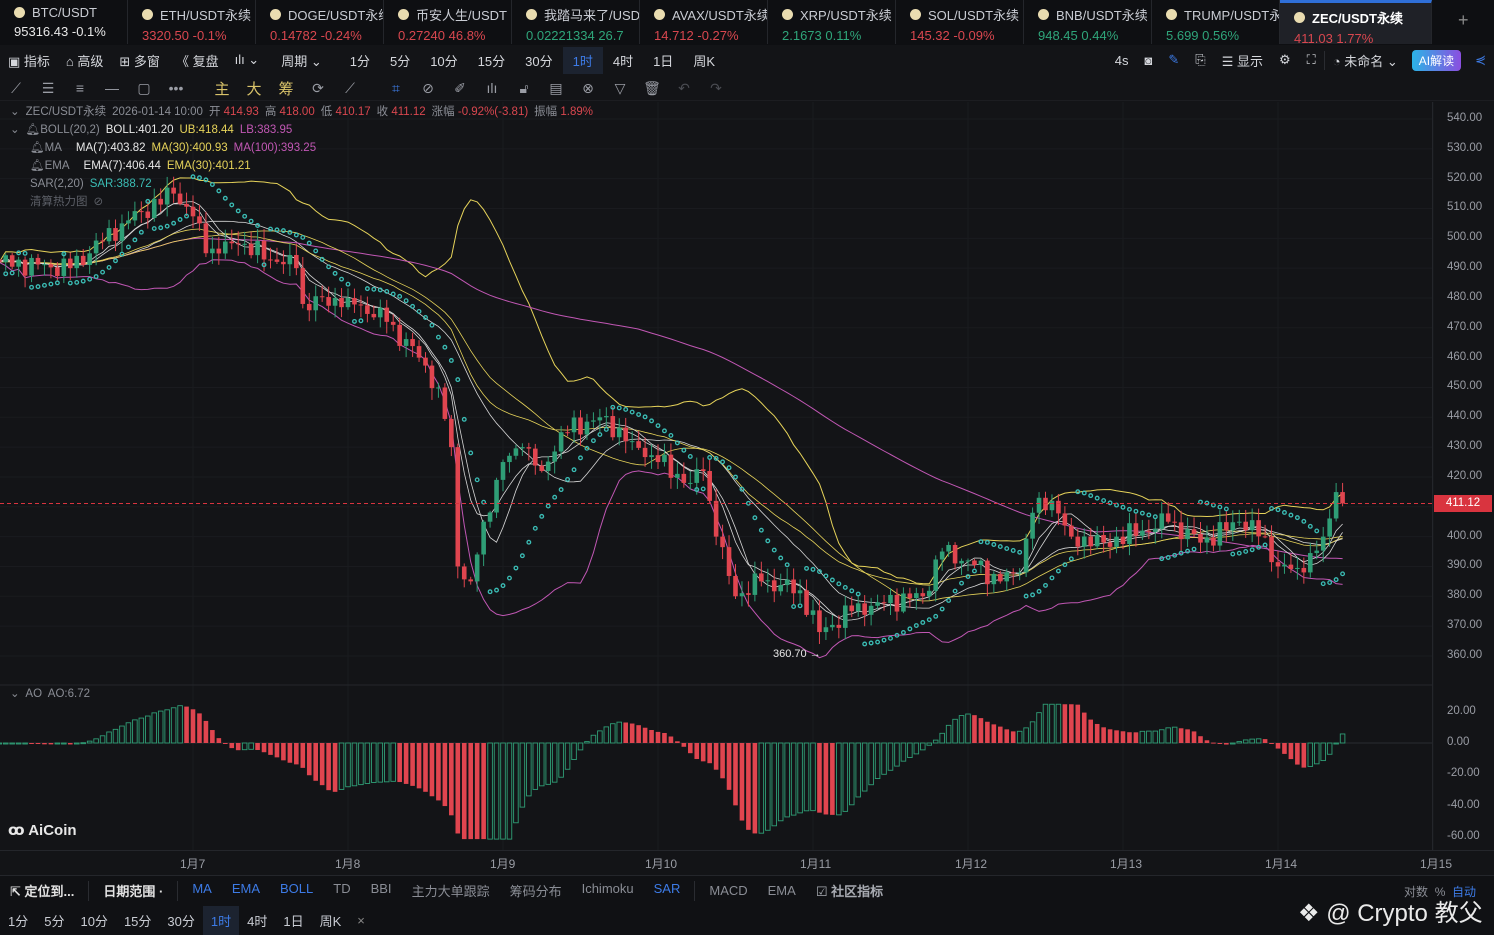  I want to click on big-order-button: 大, so click(254, 88).